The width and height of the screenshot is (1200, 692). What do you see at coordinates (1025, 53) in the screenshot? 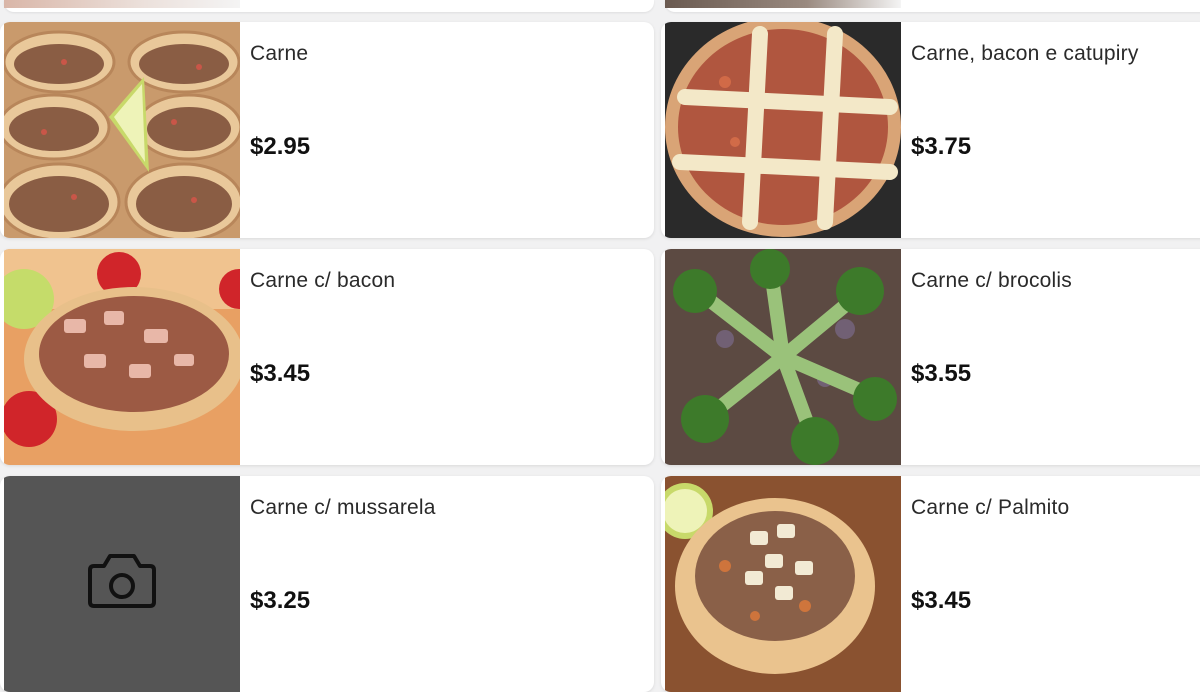
I see `item-name: Carne, bacon e catupiry` at bounding box center [1025, 53].